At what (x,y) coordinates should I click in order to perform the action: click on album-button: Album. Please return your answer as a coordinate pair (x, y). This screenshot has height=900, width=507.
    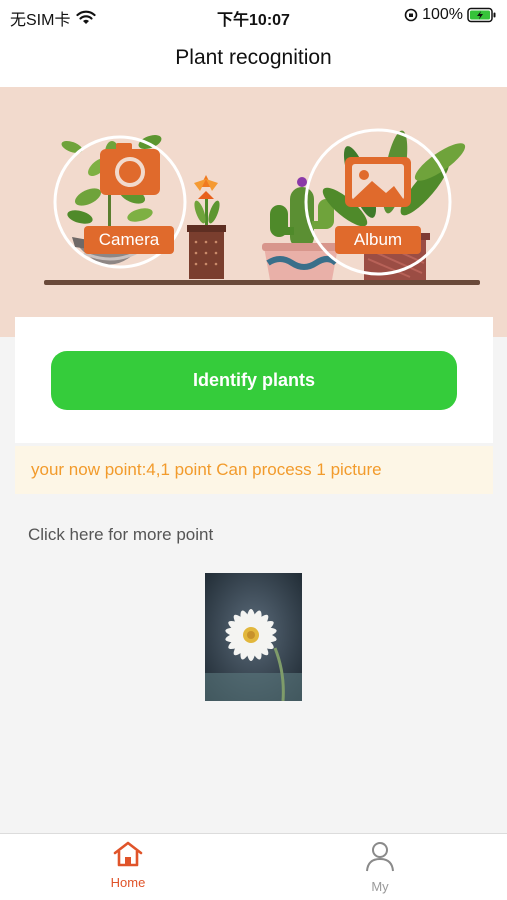
    Looking at the image, I should click on (378, 240).